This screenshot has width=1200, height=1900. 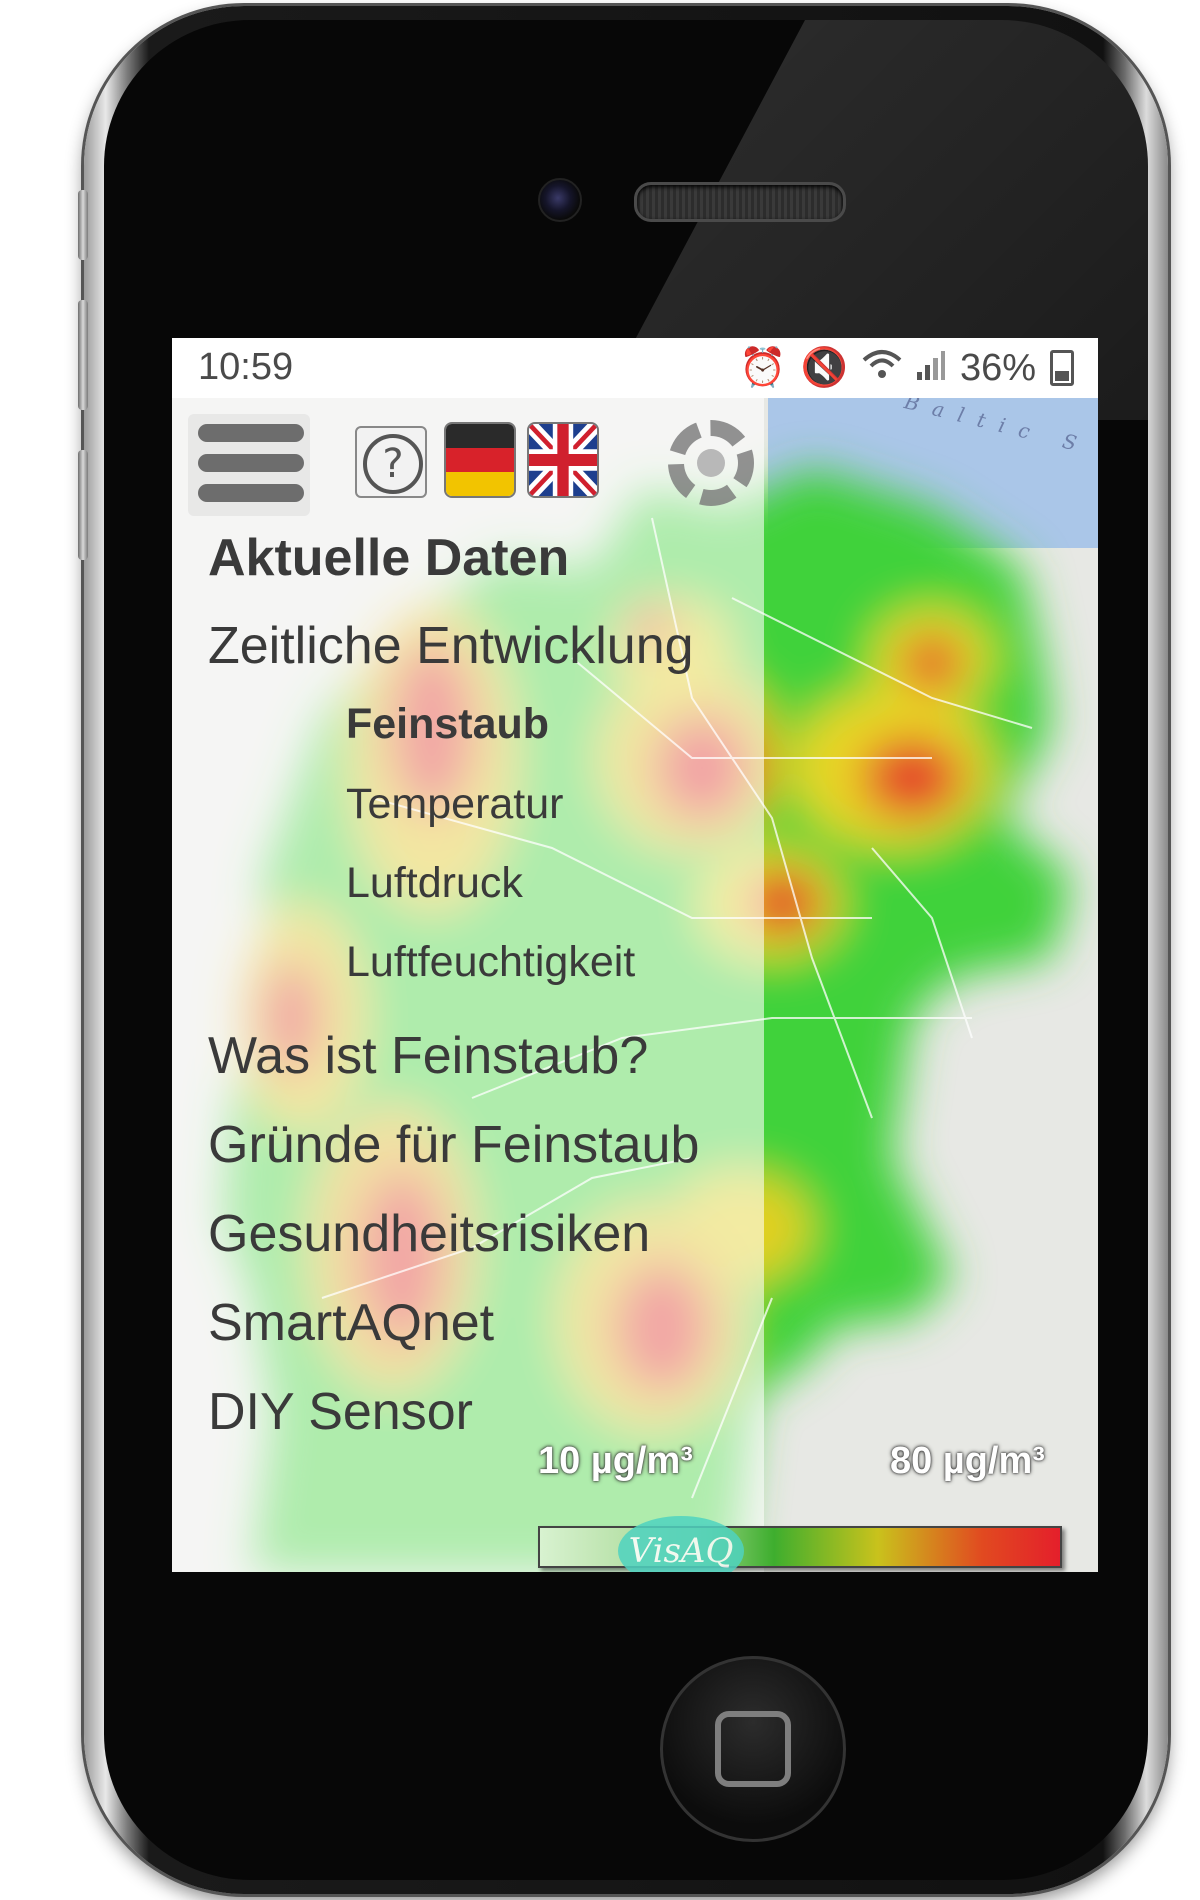 I want to click on submenu-item-luftdruck: Luftdruck, so click(x=434, y=883).